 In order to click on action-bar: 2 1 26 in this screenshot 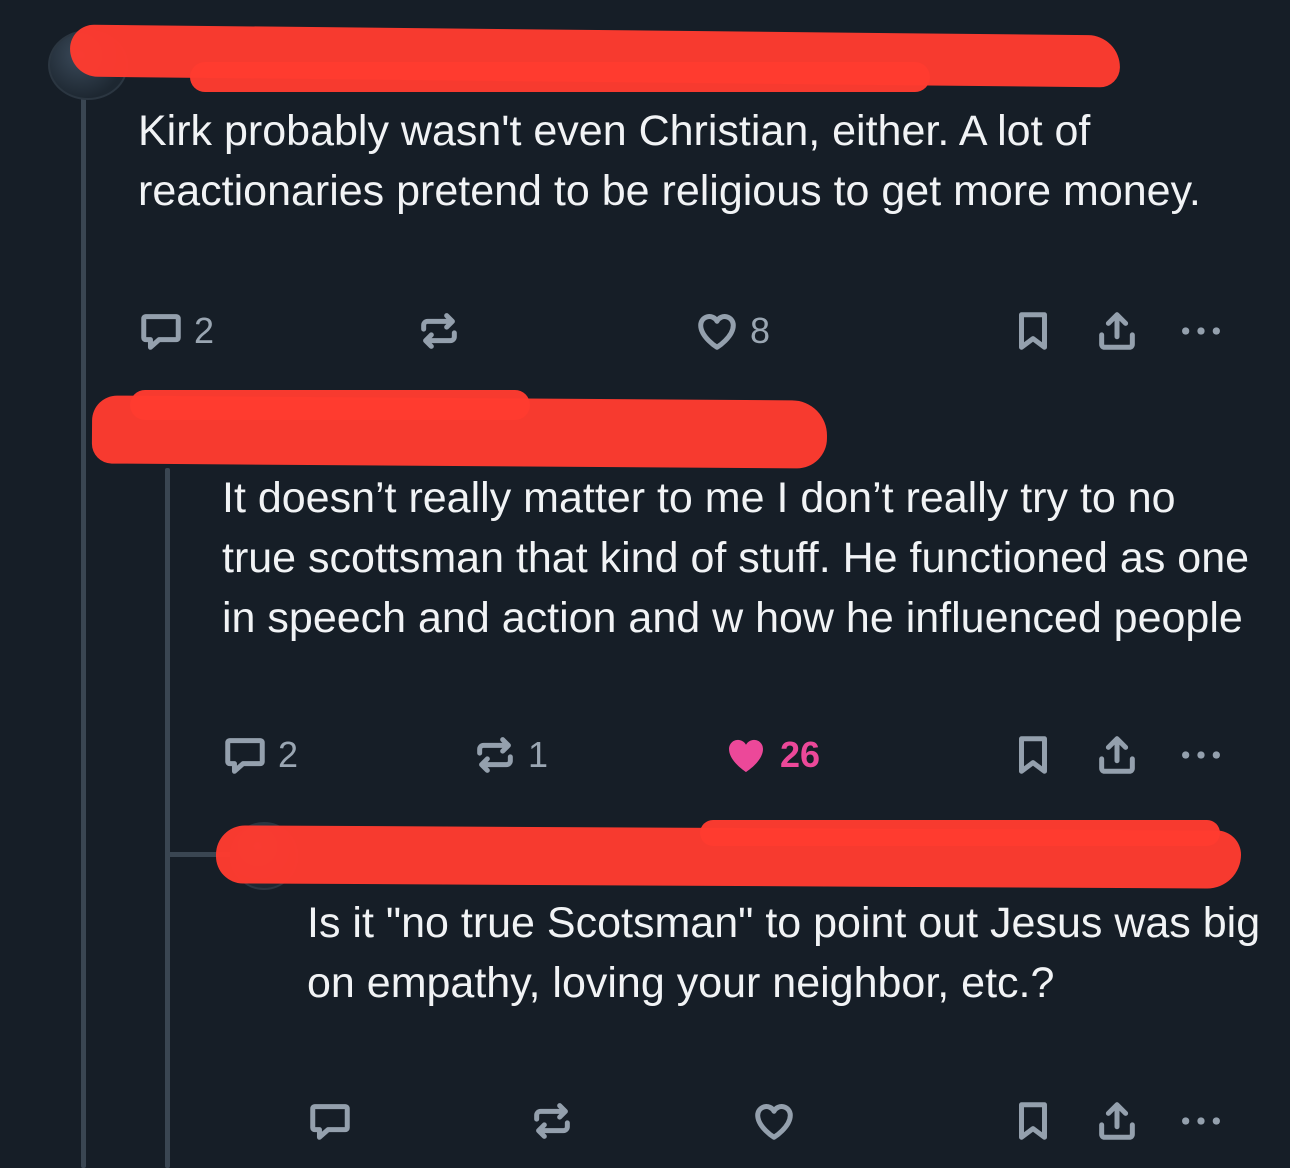, I will do `click(735, 755)`.